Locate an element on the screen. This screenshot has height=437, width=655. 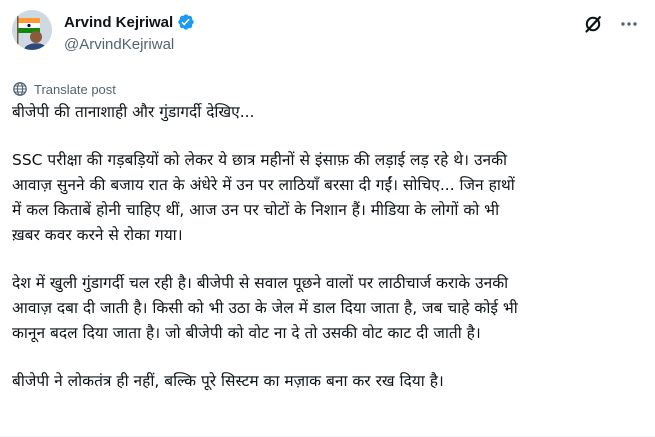
author-name-row: Arvind Kejriwal is located at coordinates (129, 22).